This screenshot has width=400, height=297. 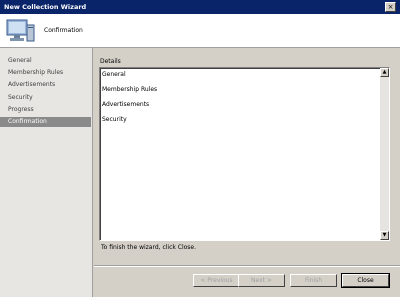 What do you see at coordinates (126, 104) in the screenshot?
I see `details-line: Advertisements` at bounding box center [126, 104].